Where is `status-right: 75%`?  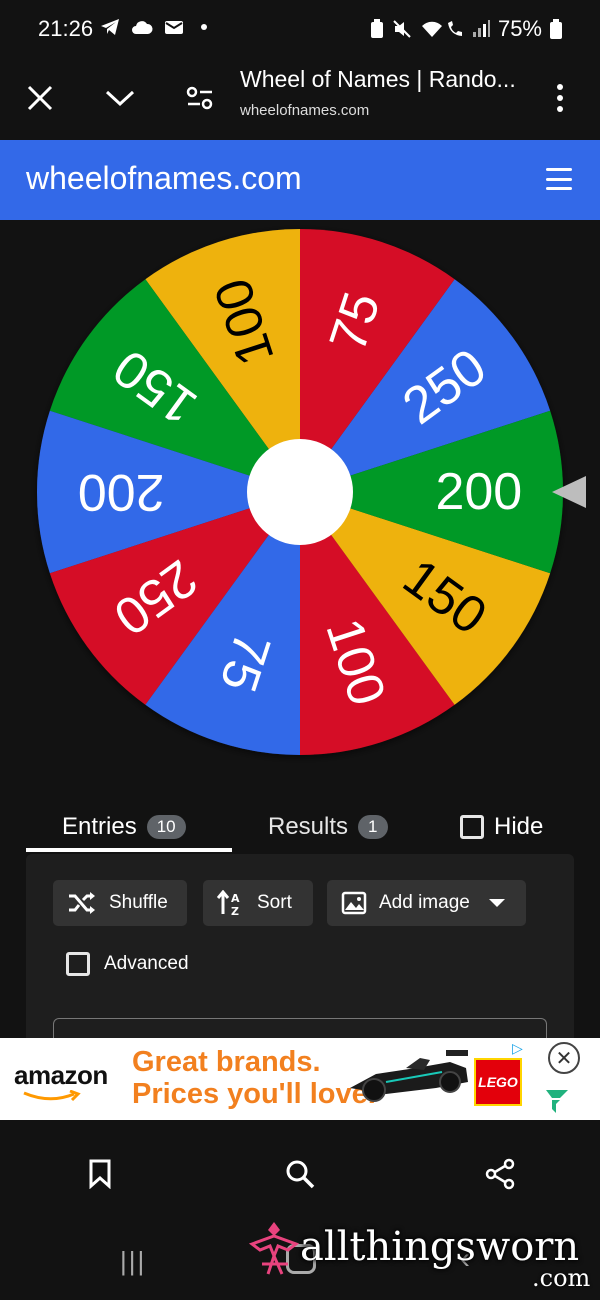 status-right: 75% is located at coordinates (466, 29).